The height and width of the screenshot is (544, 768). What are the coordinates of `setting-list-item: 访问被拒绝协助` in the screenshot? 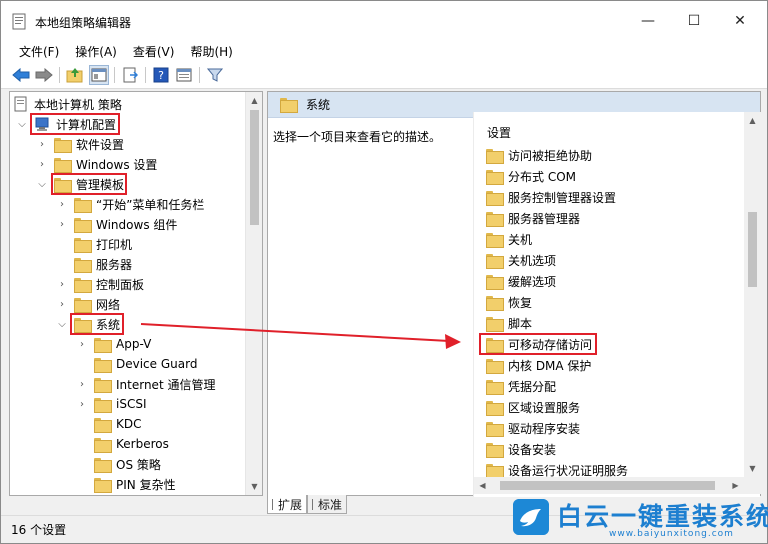 It's located at (539, 155).